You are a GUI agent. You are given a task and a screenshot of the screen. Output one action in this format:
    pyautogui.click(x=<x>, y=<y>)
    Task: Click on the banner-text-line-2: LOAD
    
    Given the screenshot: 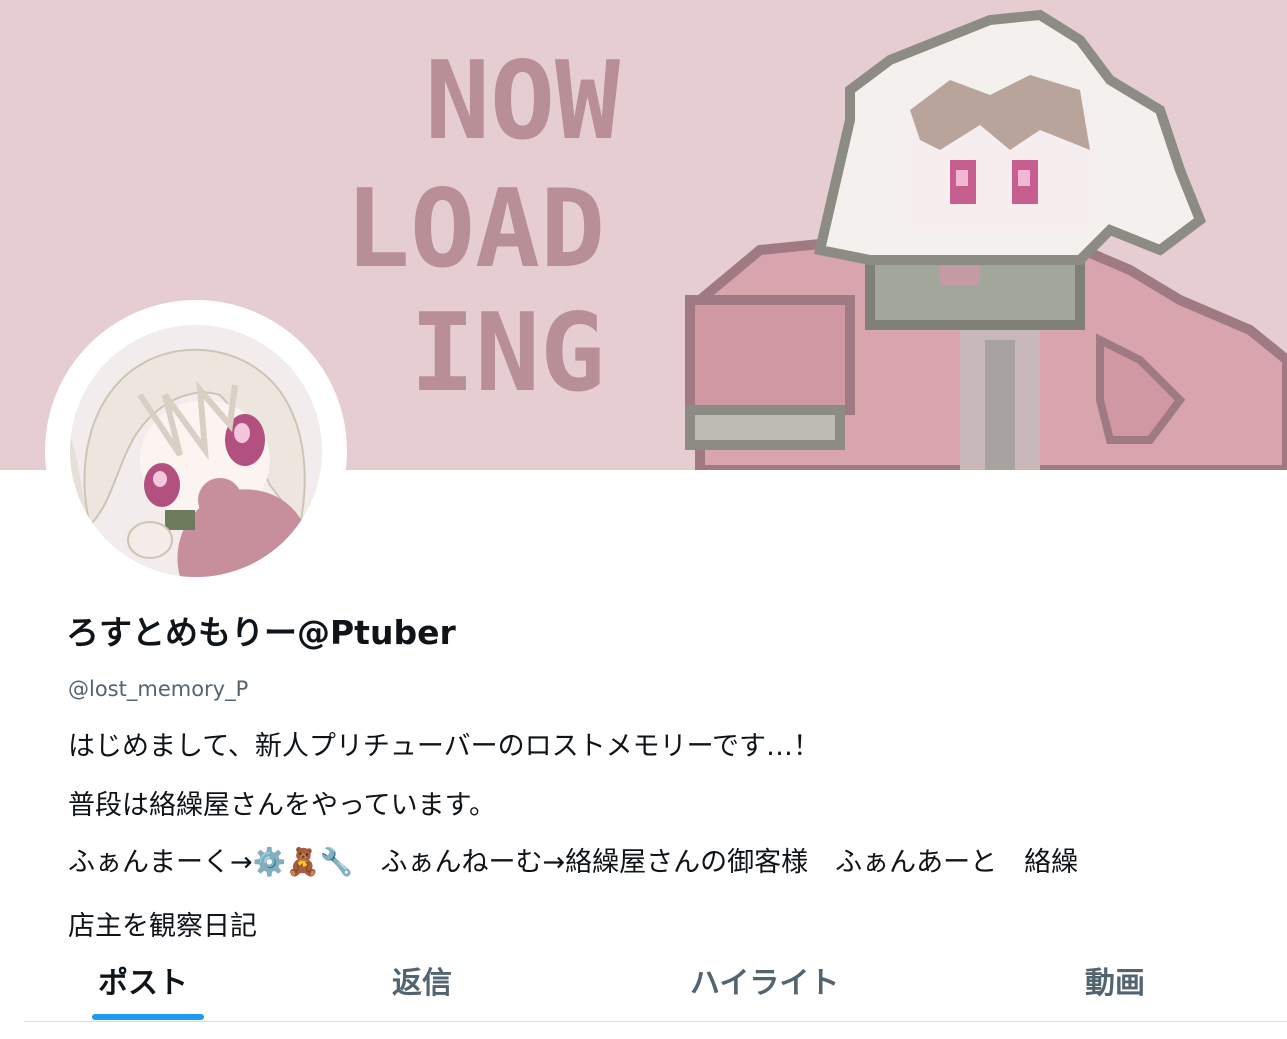 What is the action you would take?
    pyautogui.click(x=475, y=229)
    